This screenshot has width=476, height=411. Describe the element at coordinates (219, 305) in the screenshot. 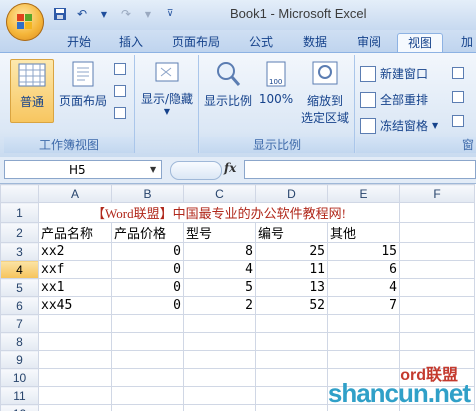

I see `cell: 2` at that location.